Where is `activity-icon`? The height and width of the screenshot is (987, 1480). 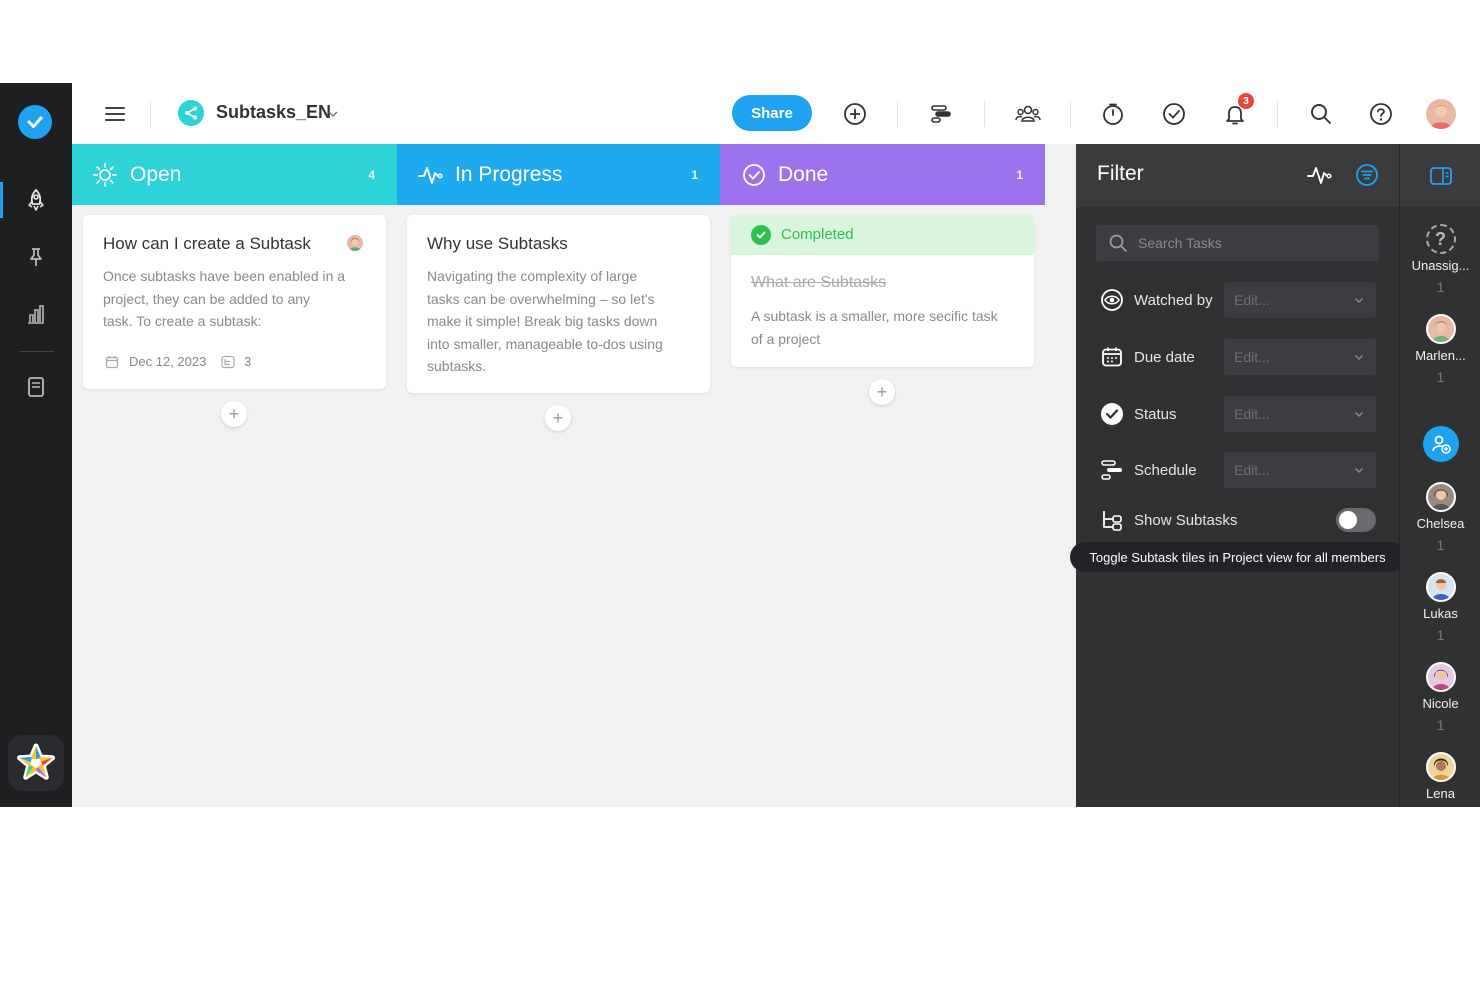
activity-icon is located at coordinates (1319, 175).